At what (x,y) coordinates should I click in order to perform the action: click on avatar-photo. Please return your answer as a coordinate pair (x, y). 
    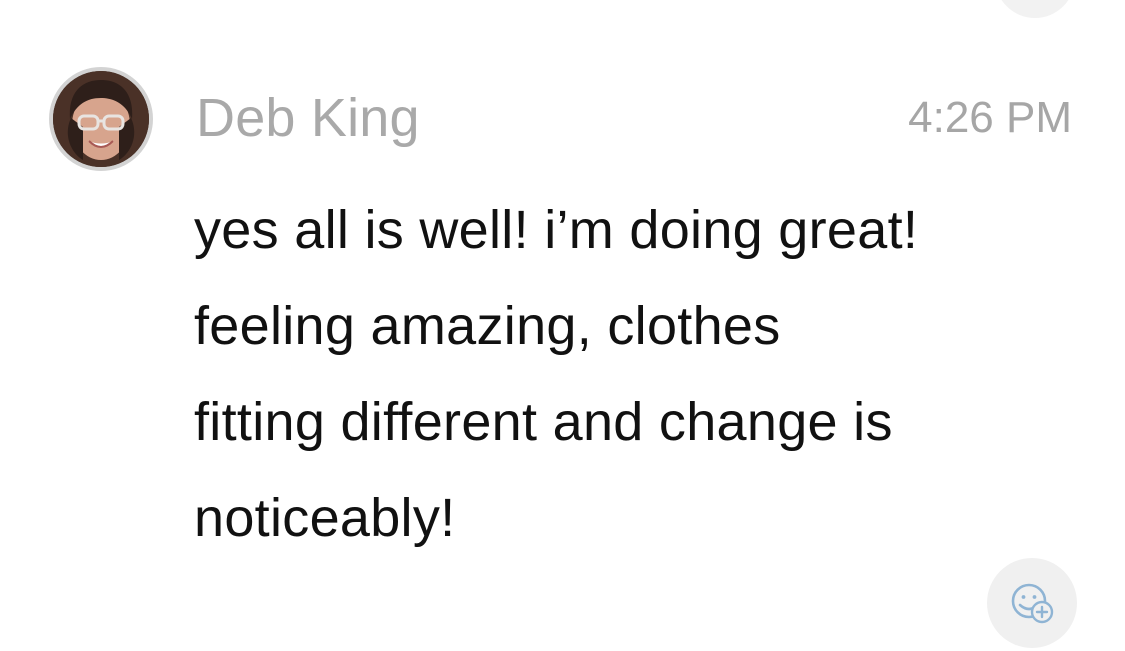
    Looking at the image, I should click on (101, 119).